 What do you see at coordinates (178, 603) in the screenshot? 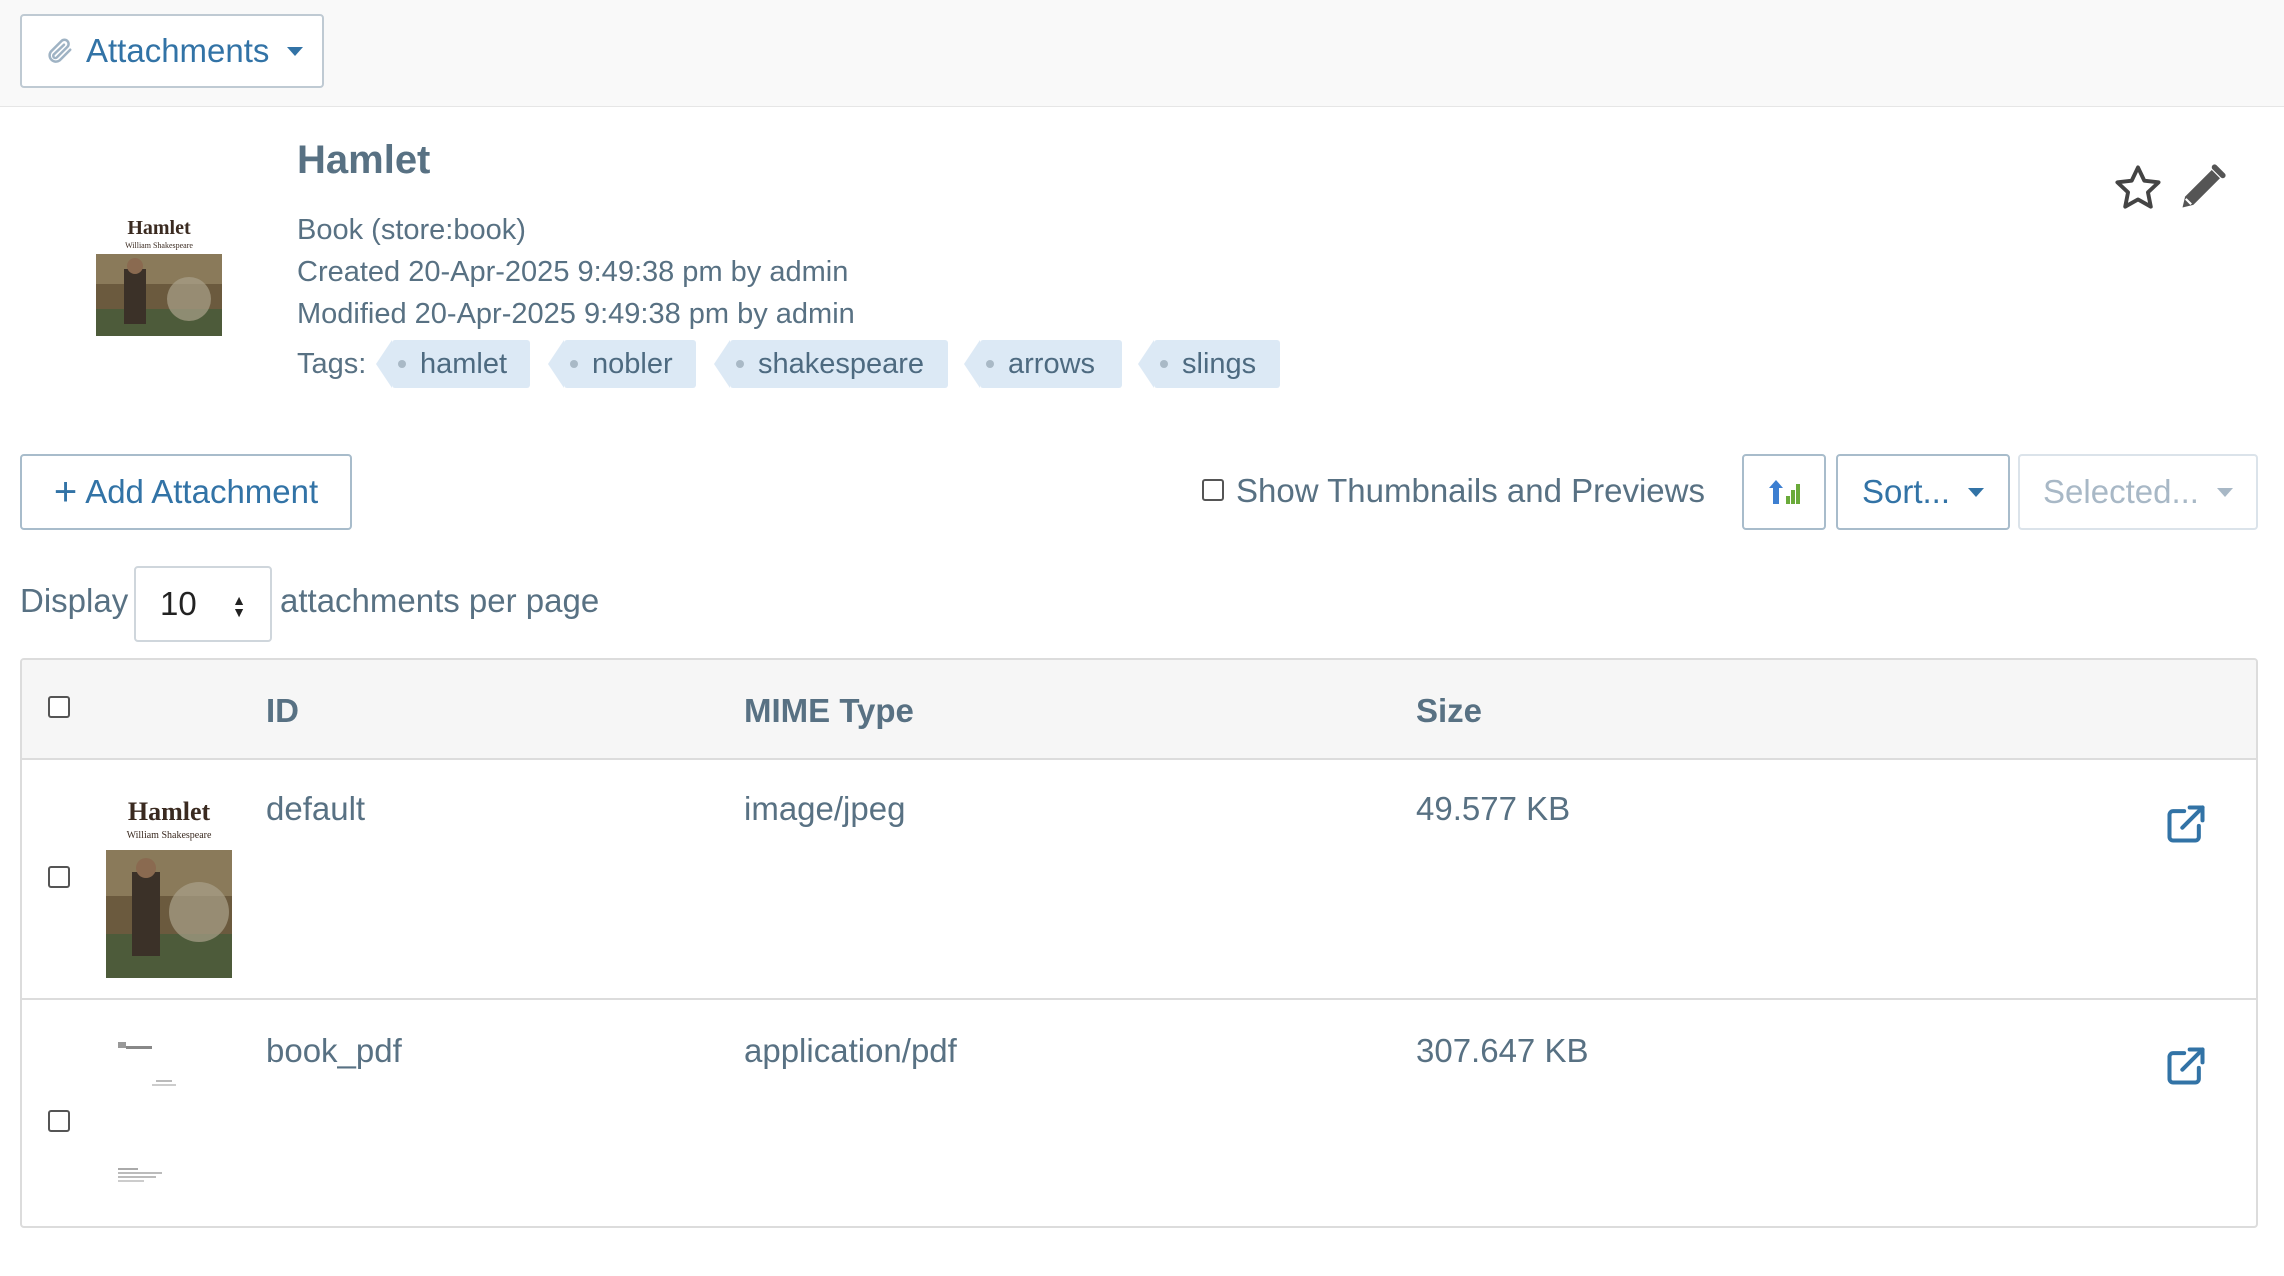
I see `per-page-value: 10` at bounding box center [178, 603].